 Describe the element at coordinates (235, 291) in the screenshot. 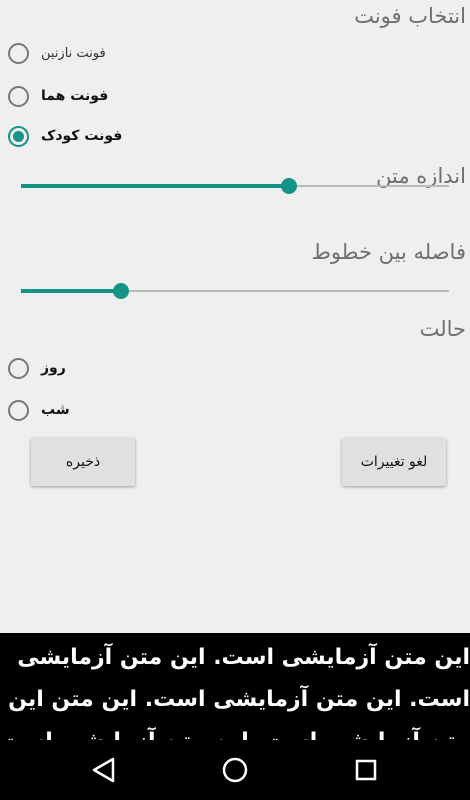

I see `line-spacing-slider` at that location.